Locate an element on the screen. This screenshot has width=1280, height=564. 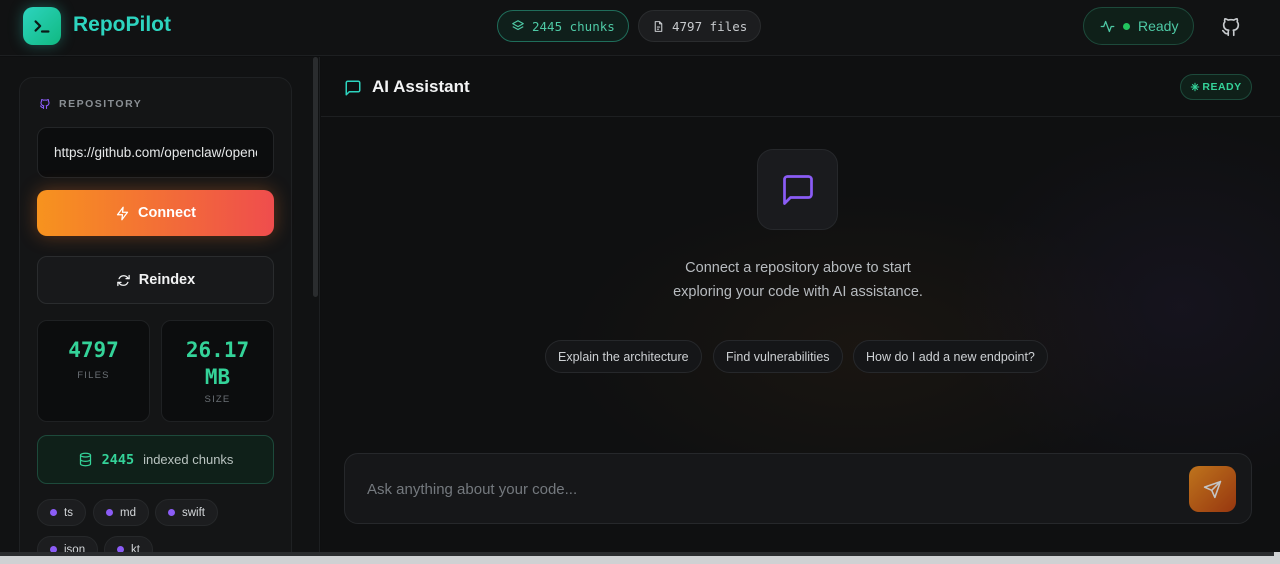
sparkle-icon is located at coordinates (1195, 87).